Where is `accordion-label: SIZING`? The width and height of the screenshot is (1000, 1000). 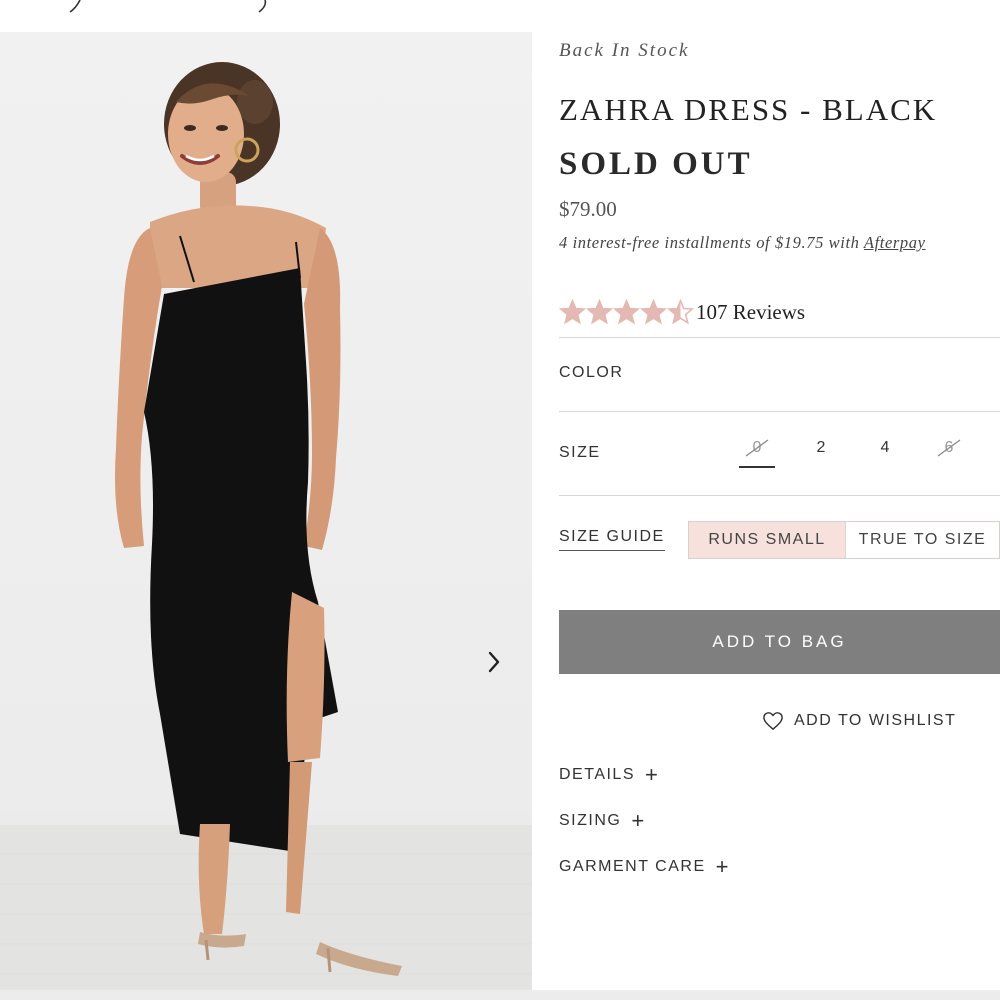
accordion-label: SIZING is located at coordinates (590, 820).